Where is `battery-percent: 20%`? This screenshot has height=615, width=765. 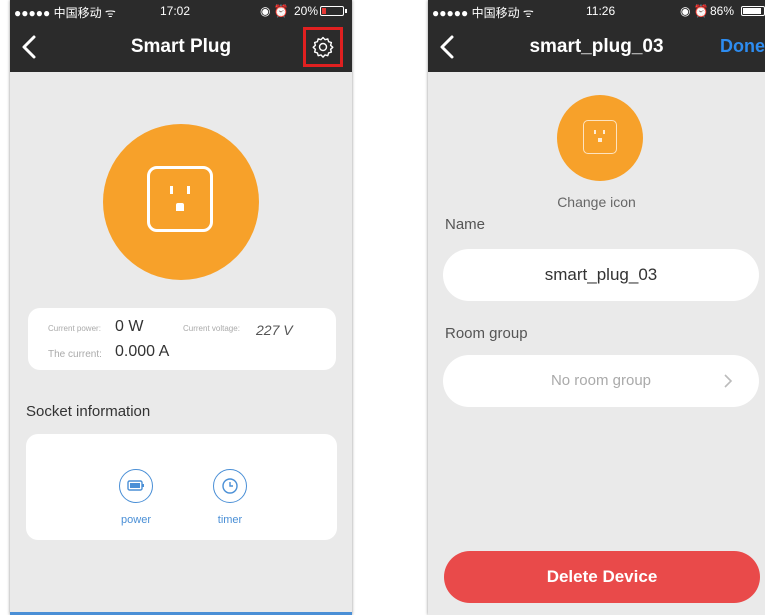
battery-percent: 20% is located at coordinates (306, 11).